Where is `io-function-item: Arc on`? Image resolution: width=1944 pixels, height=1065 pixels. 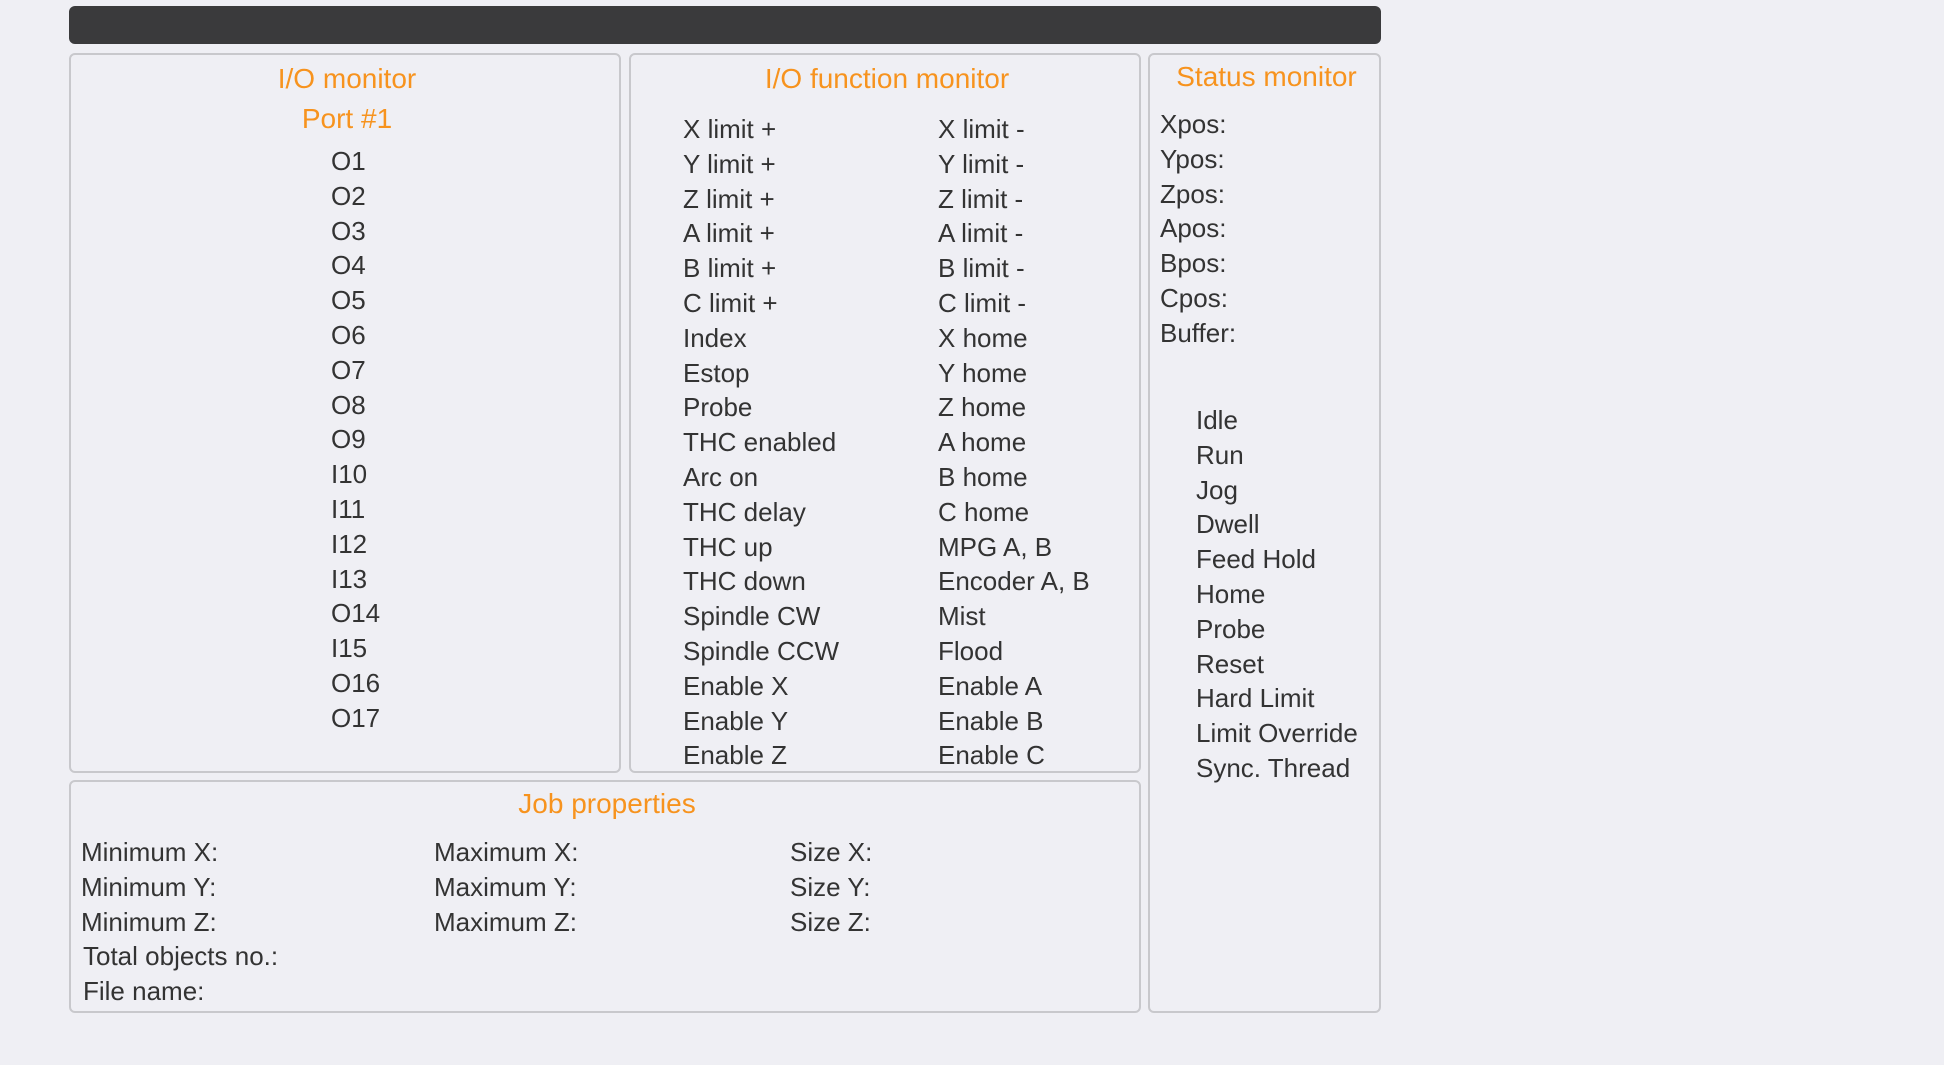 io-function-item: Arc on is located at coordinates (721, 476).